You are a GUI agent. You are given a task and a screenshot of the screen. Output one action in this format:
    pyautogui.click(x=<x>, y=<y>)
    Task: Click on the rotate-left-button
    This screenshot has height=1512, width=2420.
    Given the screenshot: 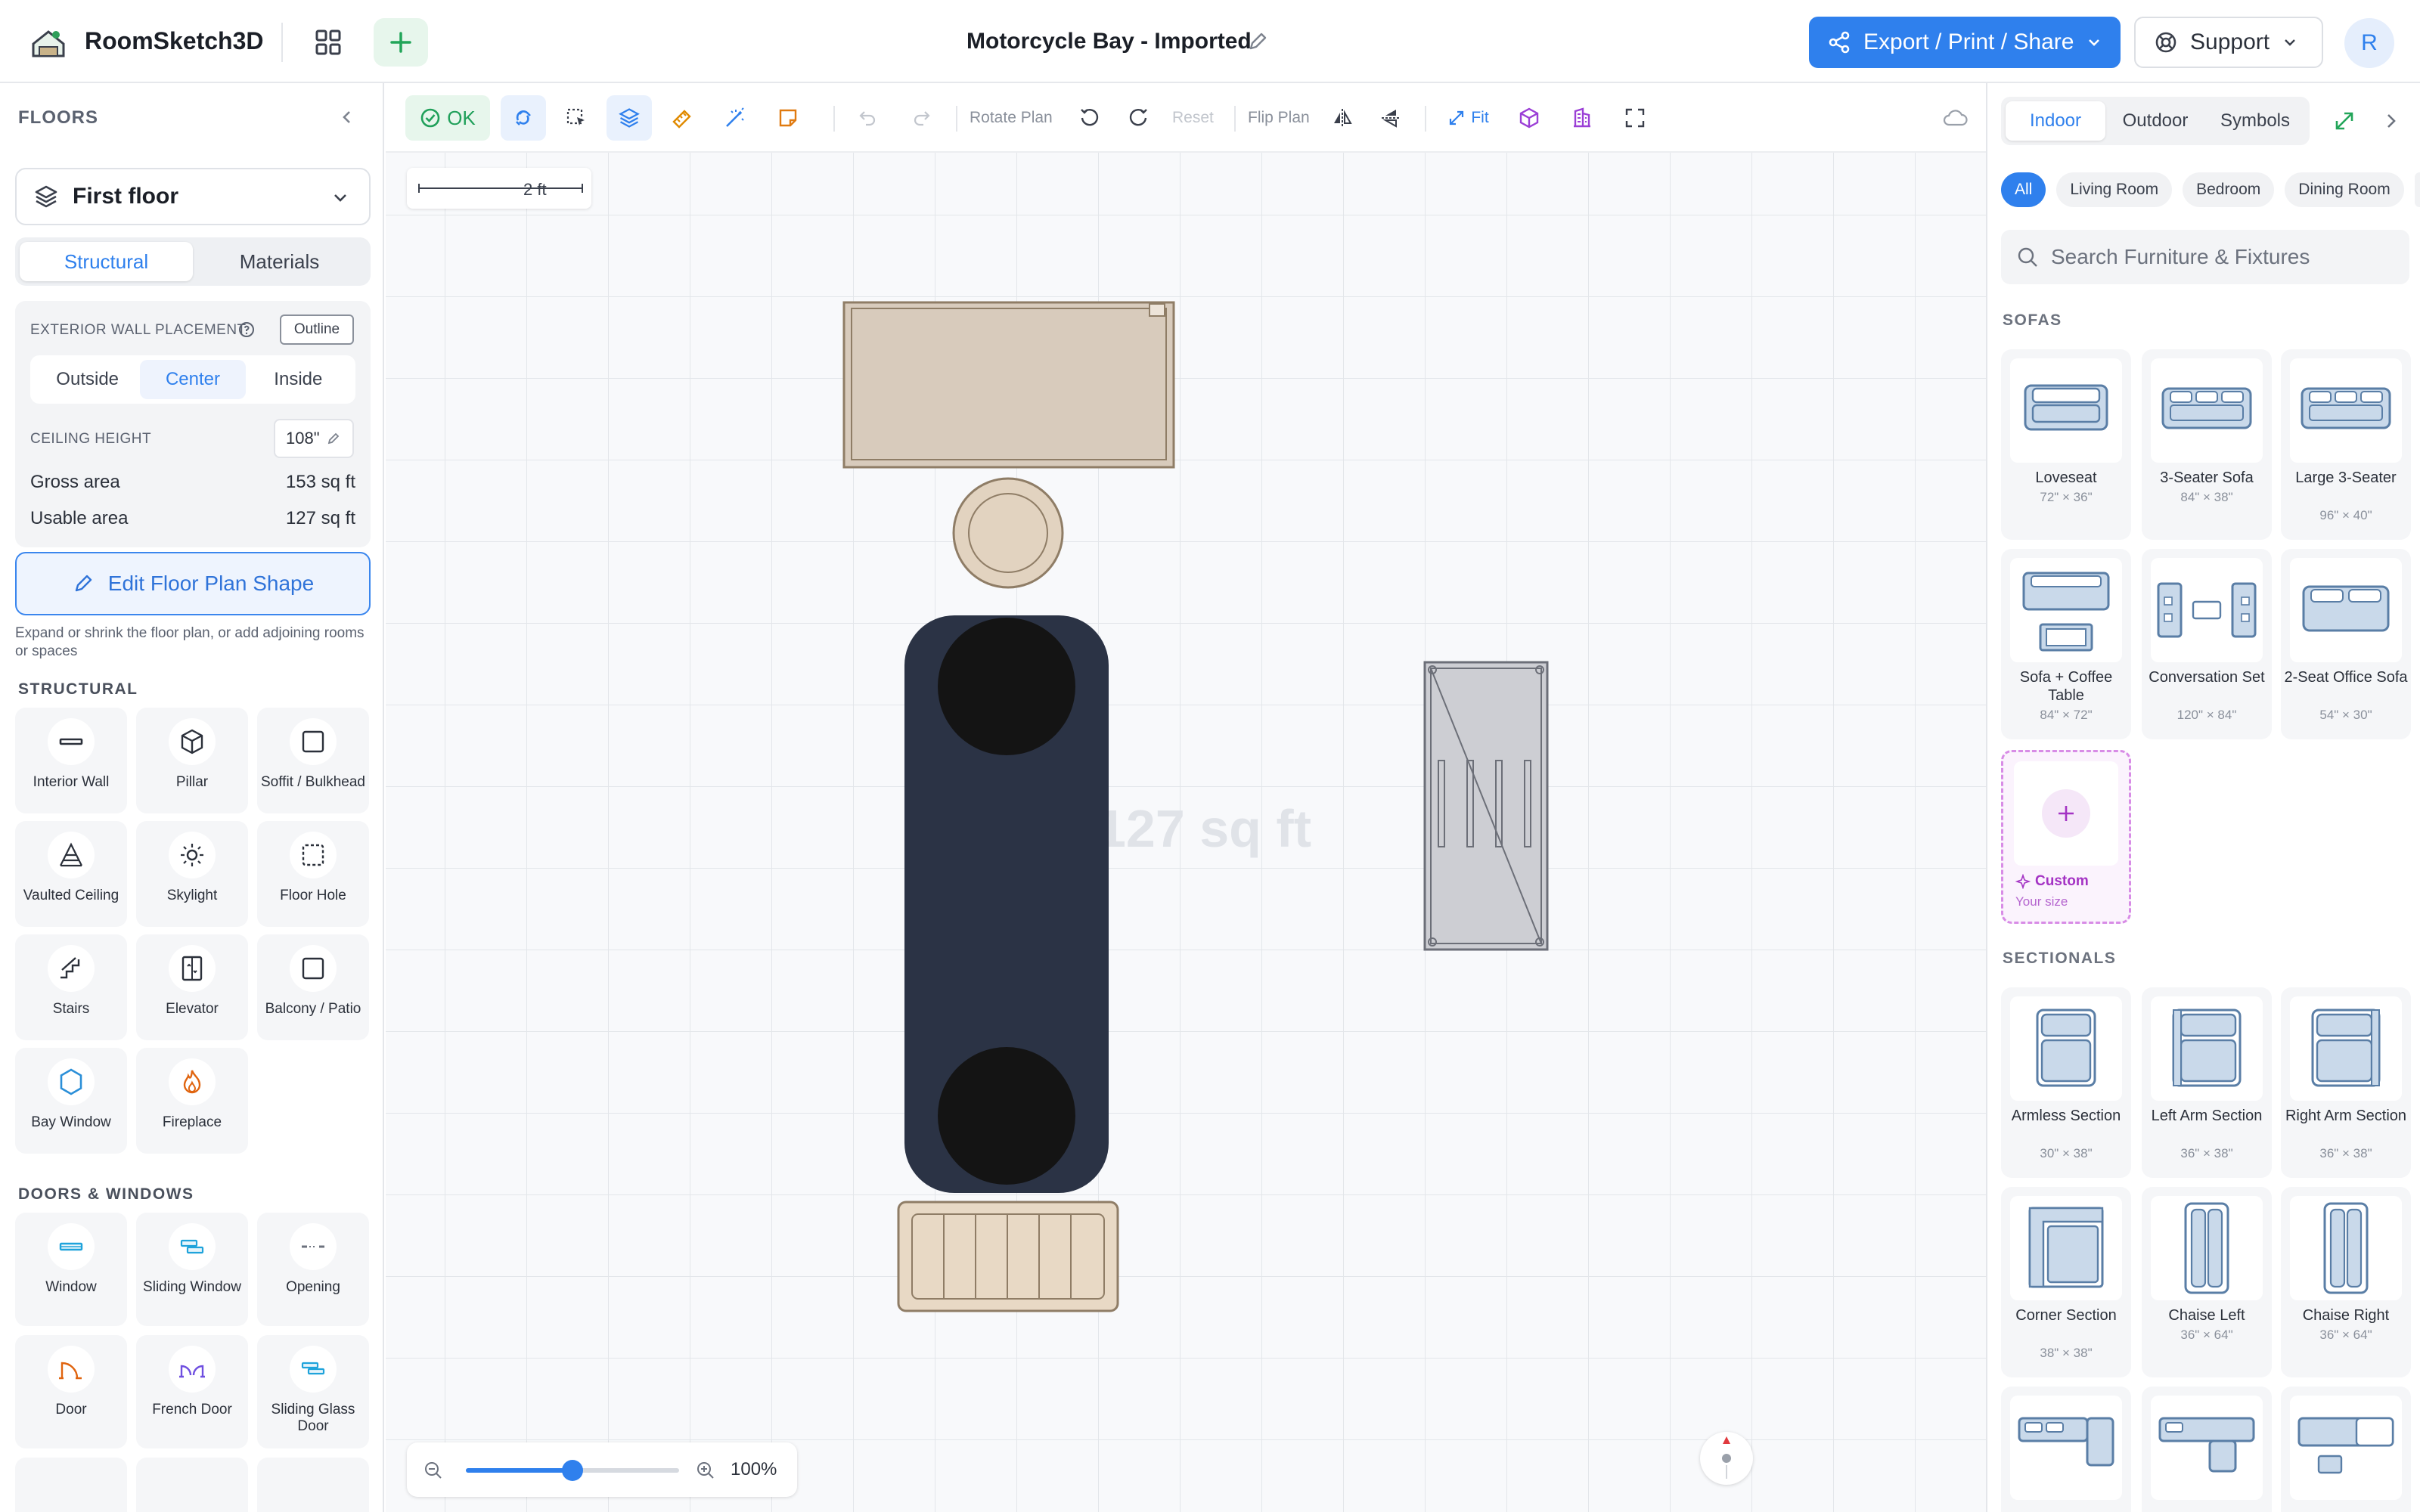 What is the action you would take?
    pyautogui.click(x=1090, y=118)
    